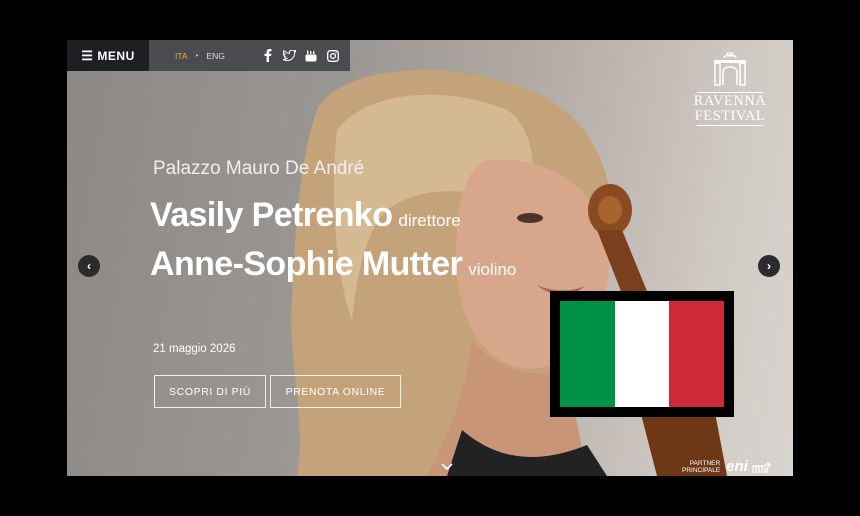 The image size is (860, 516). What do you see at coordinates (730, 125) in the screenshot?
I see `logo-divider` at bounding box center [730, 125].